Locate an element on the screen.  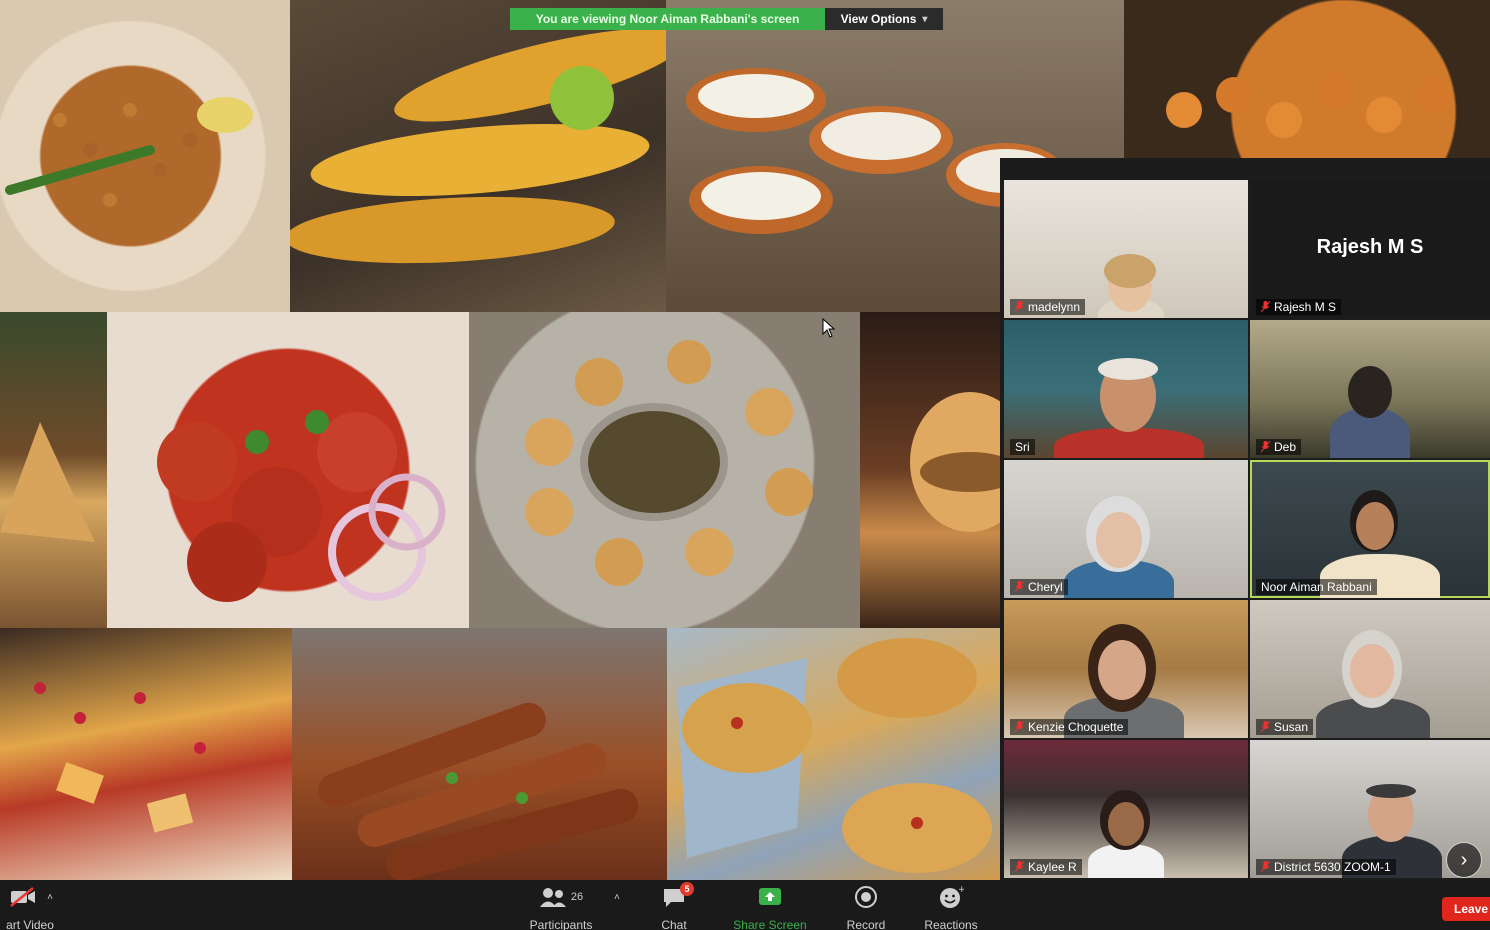
participant-name: Susan is located at coordinates (1291, 727).